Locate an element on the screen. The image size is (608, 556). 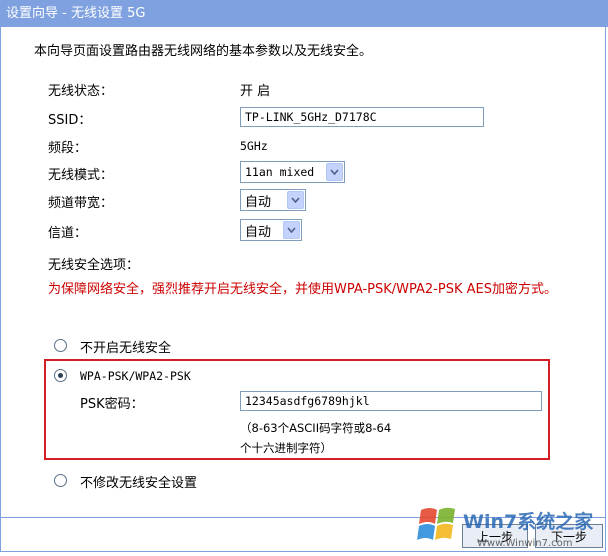
radio-keep-security-label: 不修改无线安全设置 is located at coordinates (139, 483).